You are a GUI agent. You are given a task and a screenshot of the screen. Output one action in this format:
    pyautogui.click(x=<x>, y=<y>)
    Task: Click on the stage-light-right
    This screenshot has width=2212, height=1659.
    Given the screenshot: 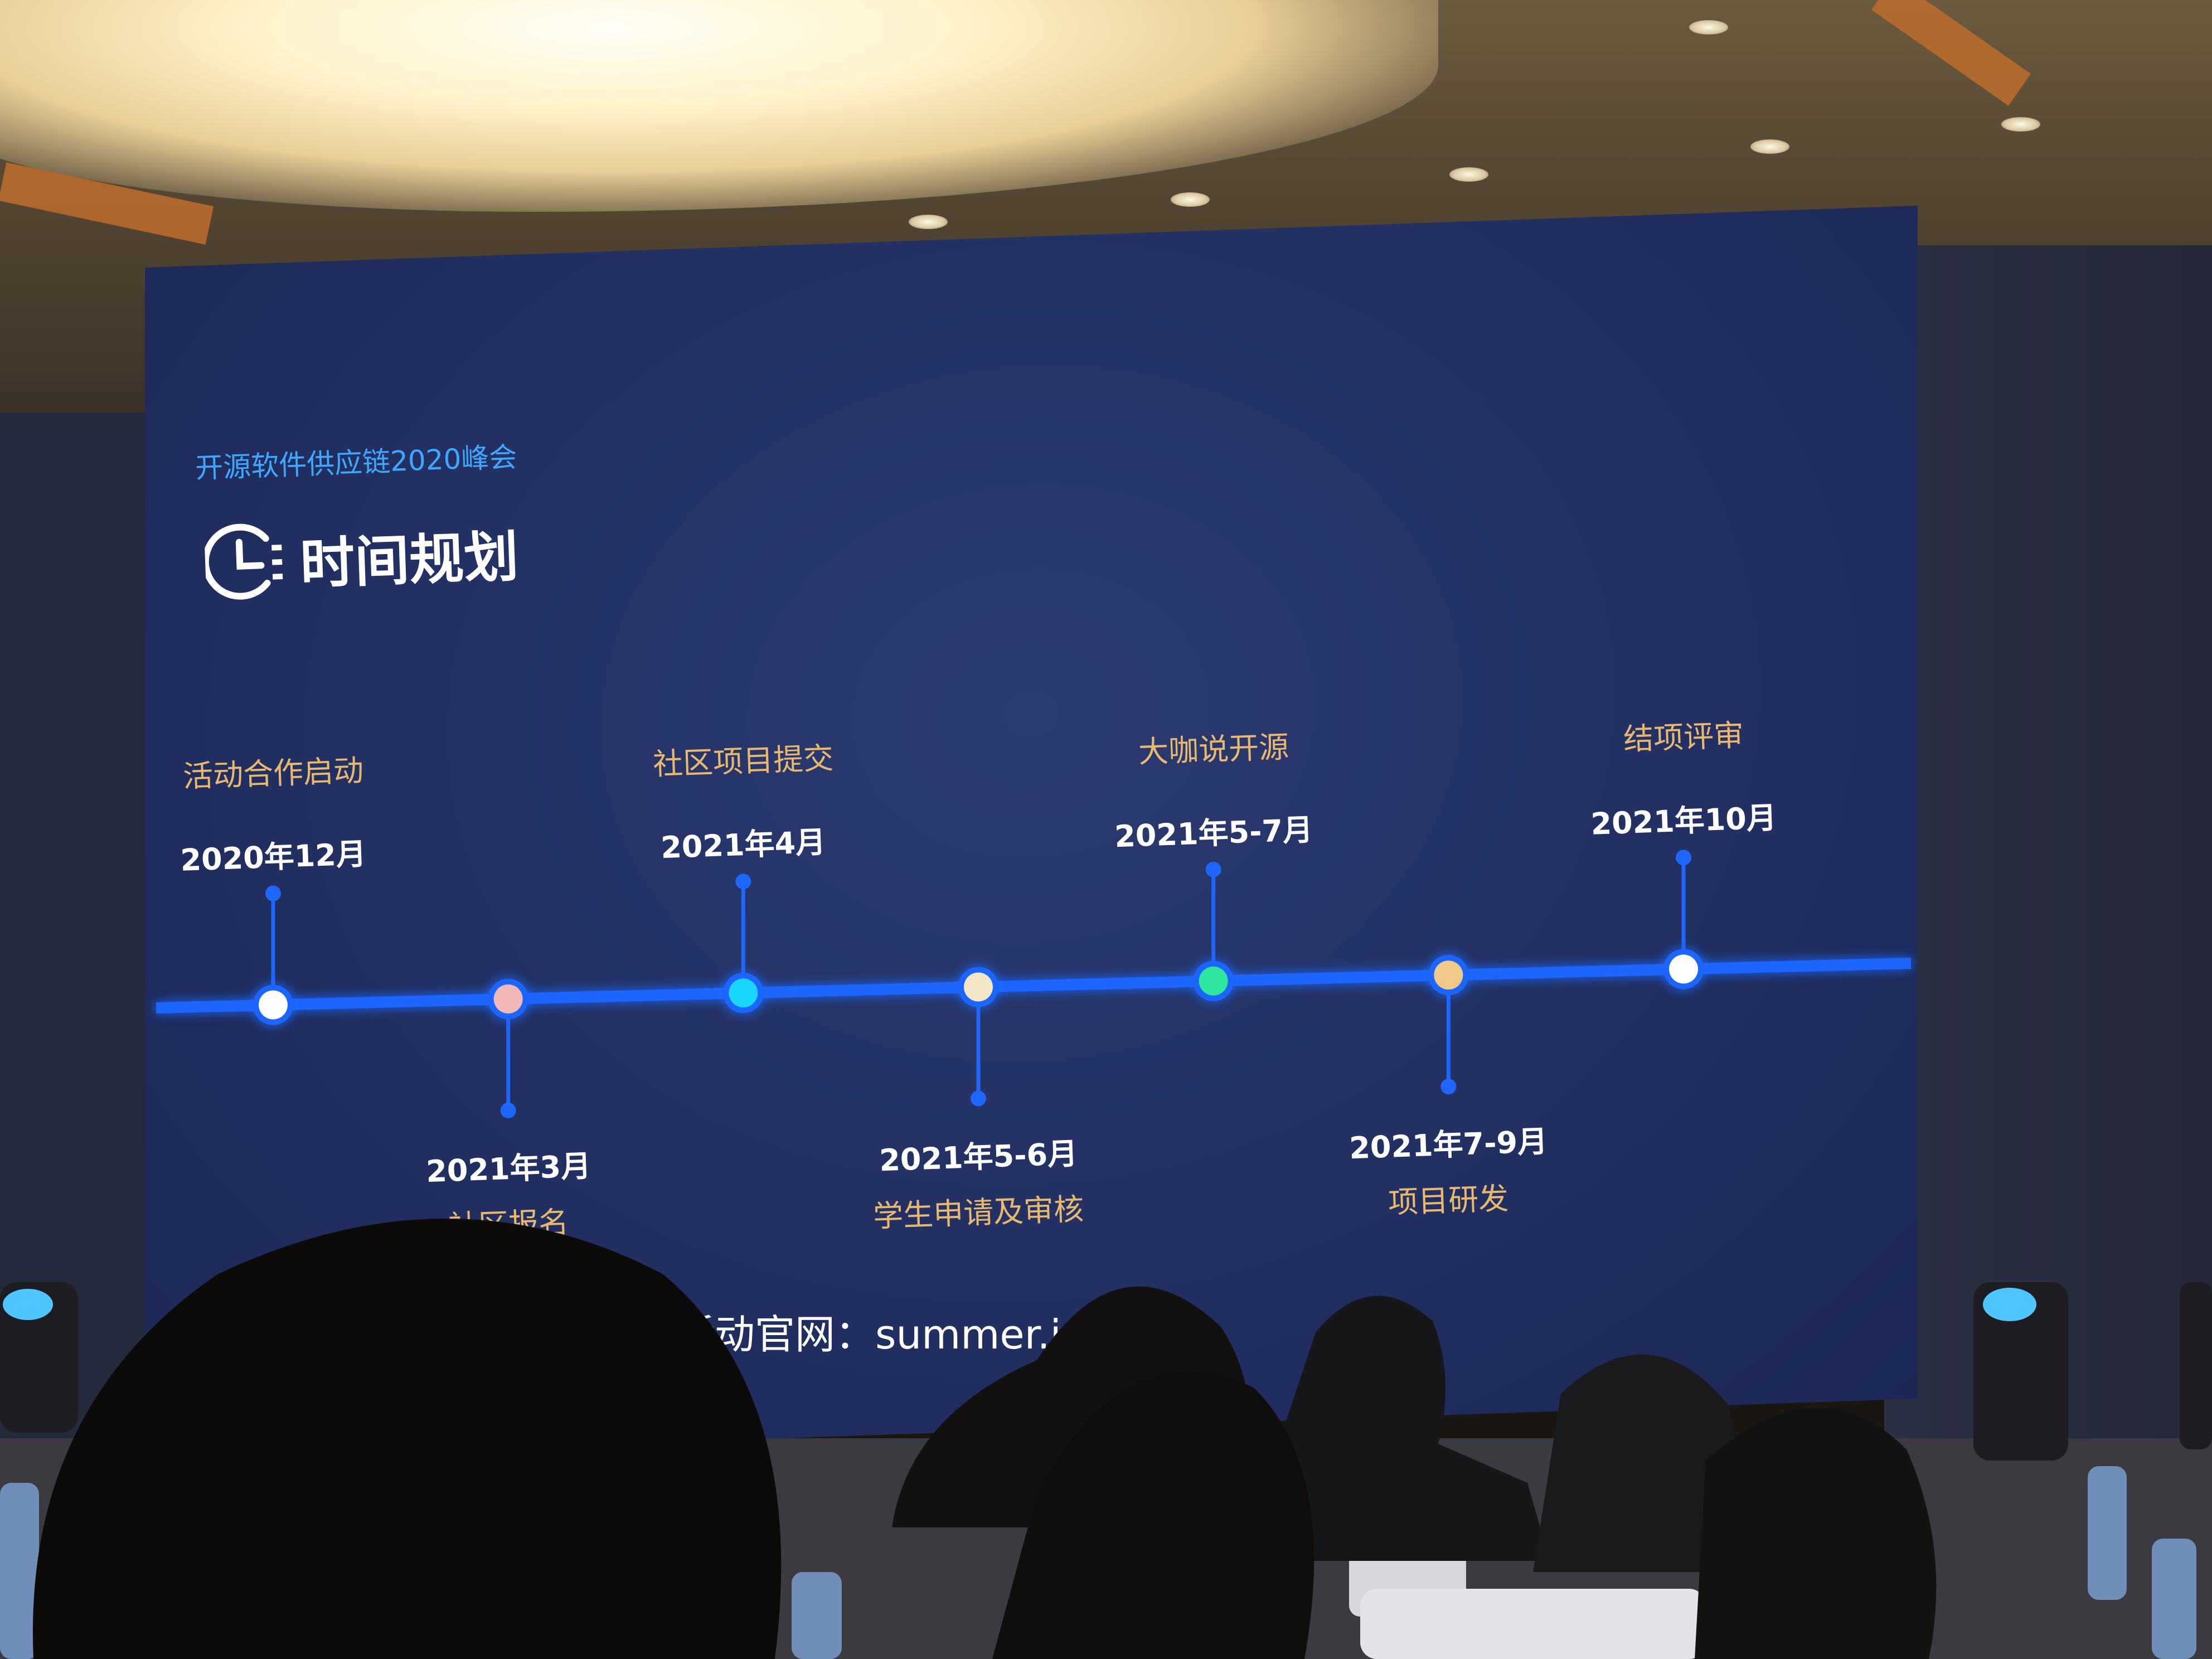 What is the action you would take?
    pyautogui.click(x=2092, y=1371)
    